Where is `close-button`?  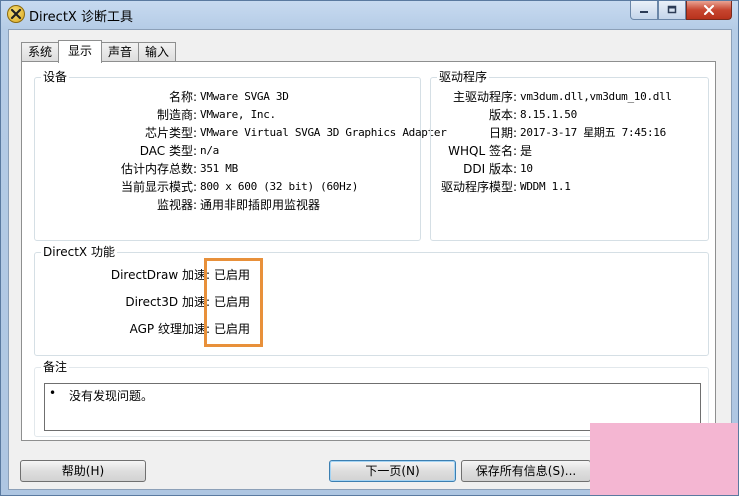 close-button is located at coordinates (709, 10).